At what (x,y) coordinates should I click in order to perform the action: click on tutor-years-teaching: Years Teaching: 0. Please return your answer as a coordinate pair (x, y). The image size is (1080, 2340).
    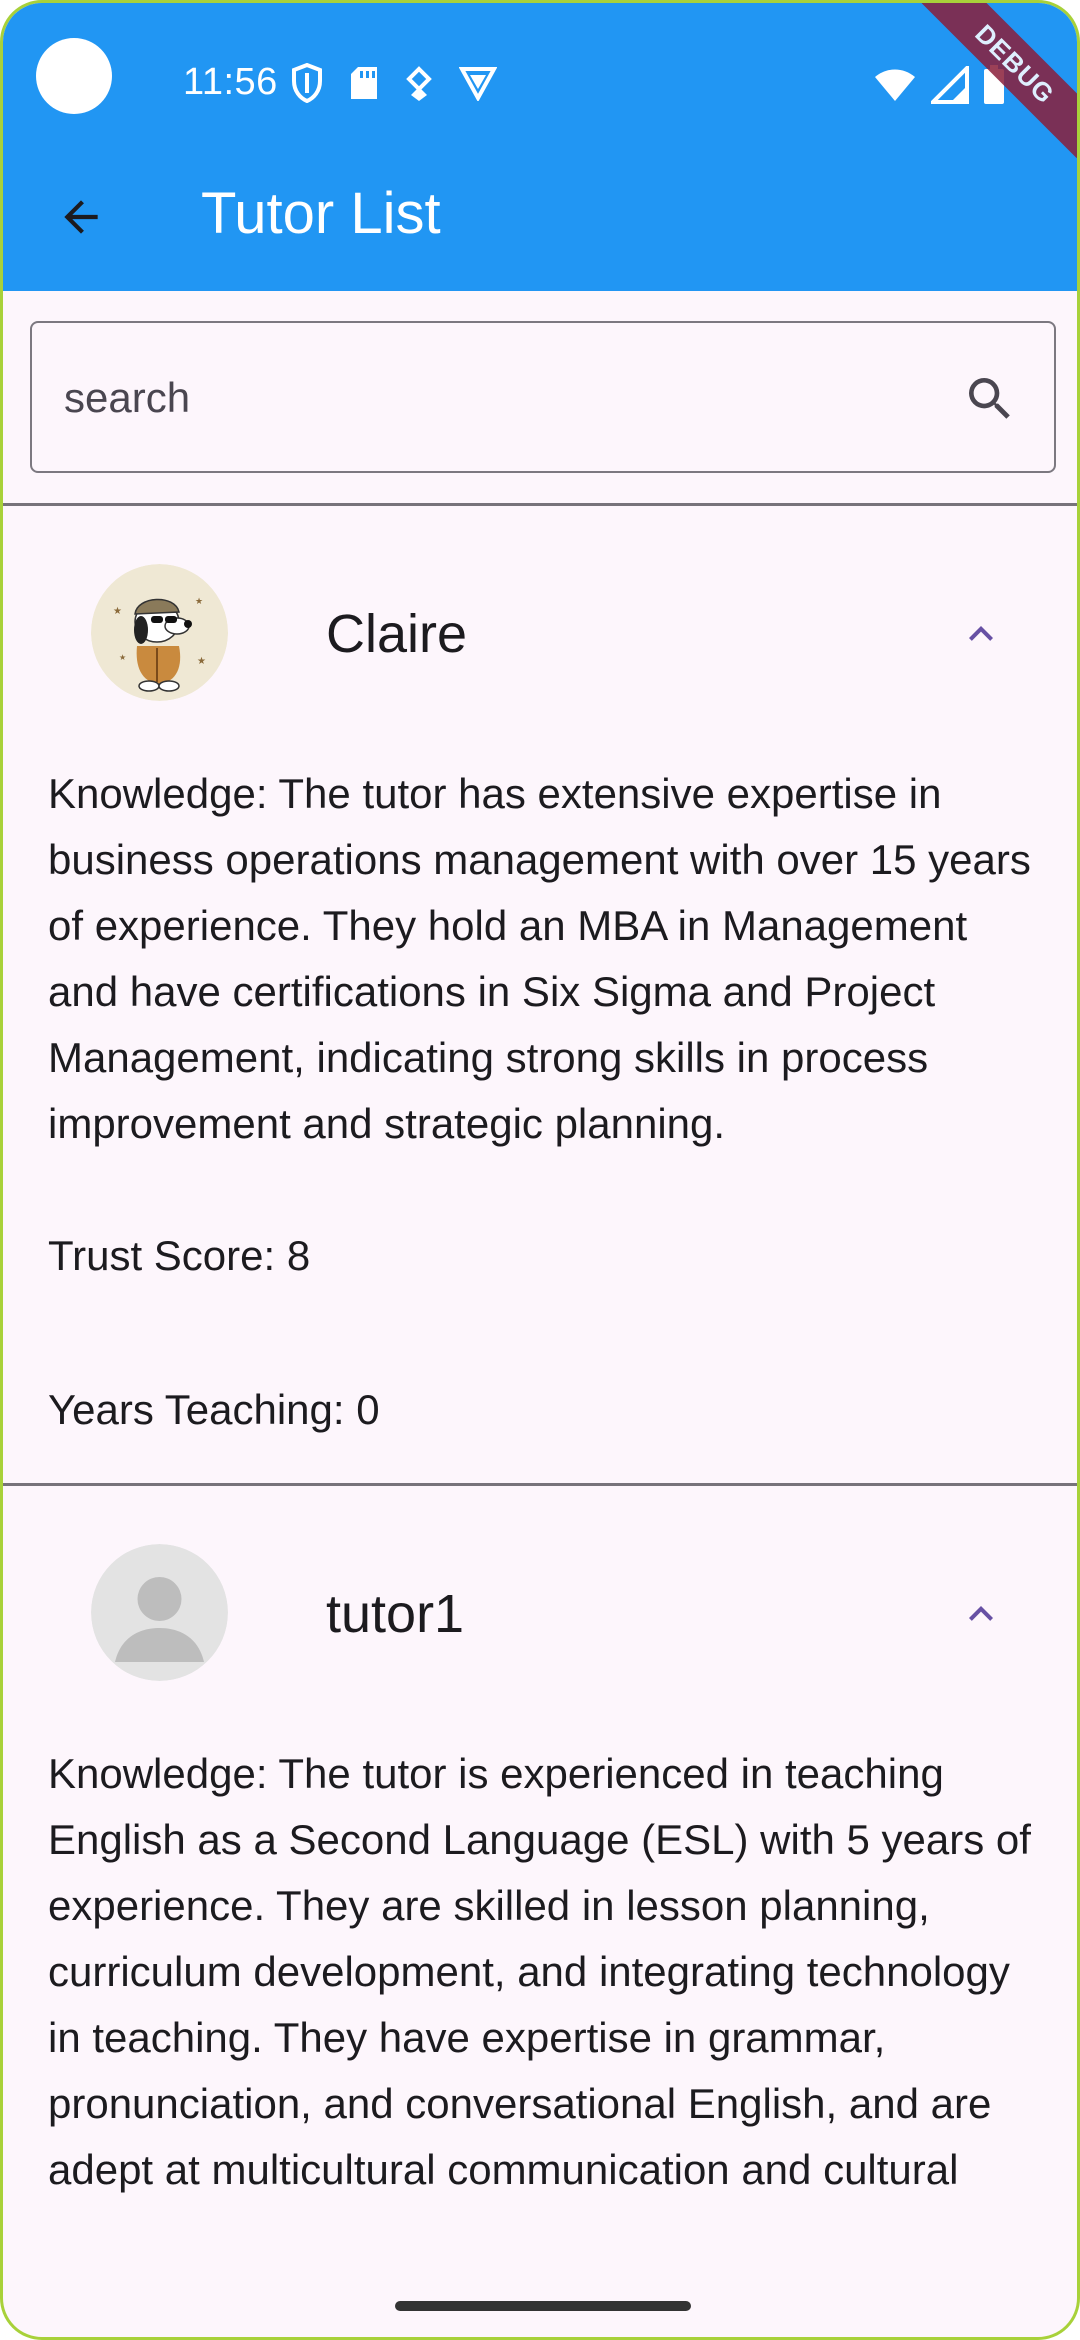
    Looking at the image, I should click on (214, 1409).